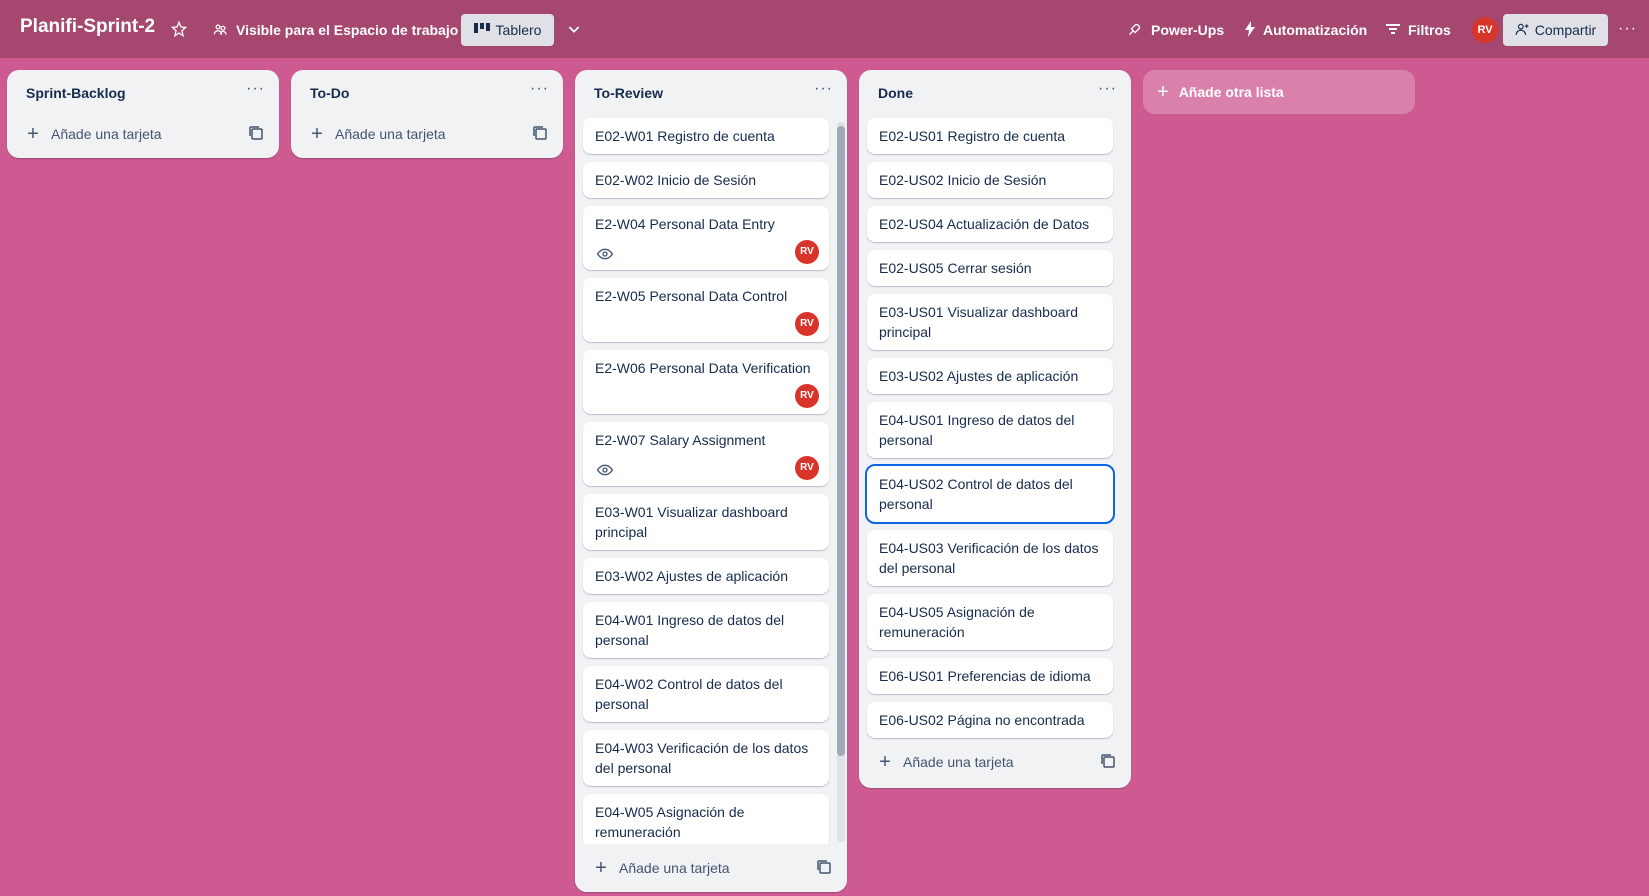 This screenshot has width=1649, height=896. I want to click on card-title: E2-W05 Personal Data Control, so click(691, 296).